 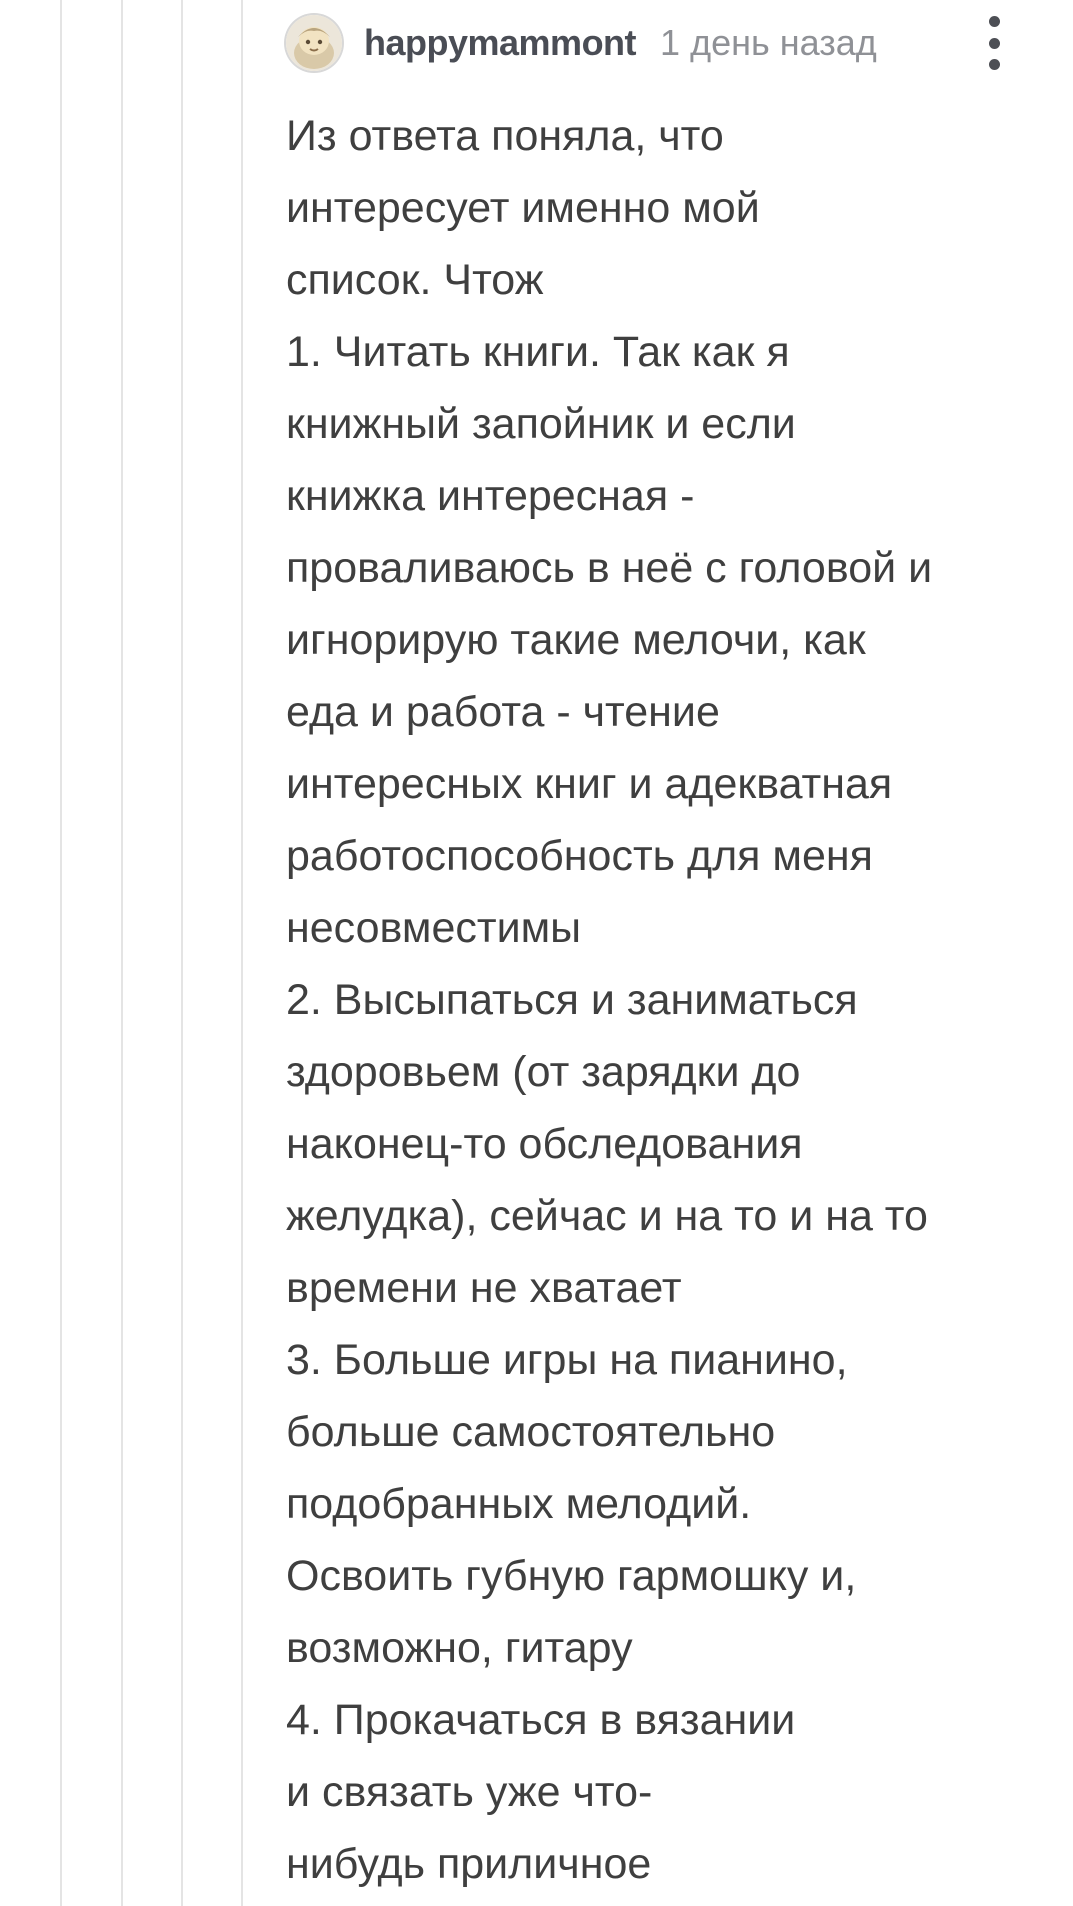 I want to click on comment-timestamp: 1 день назад, so click(x=768, y=42).